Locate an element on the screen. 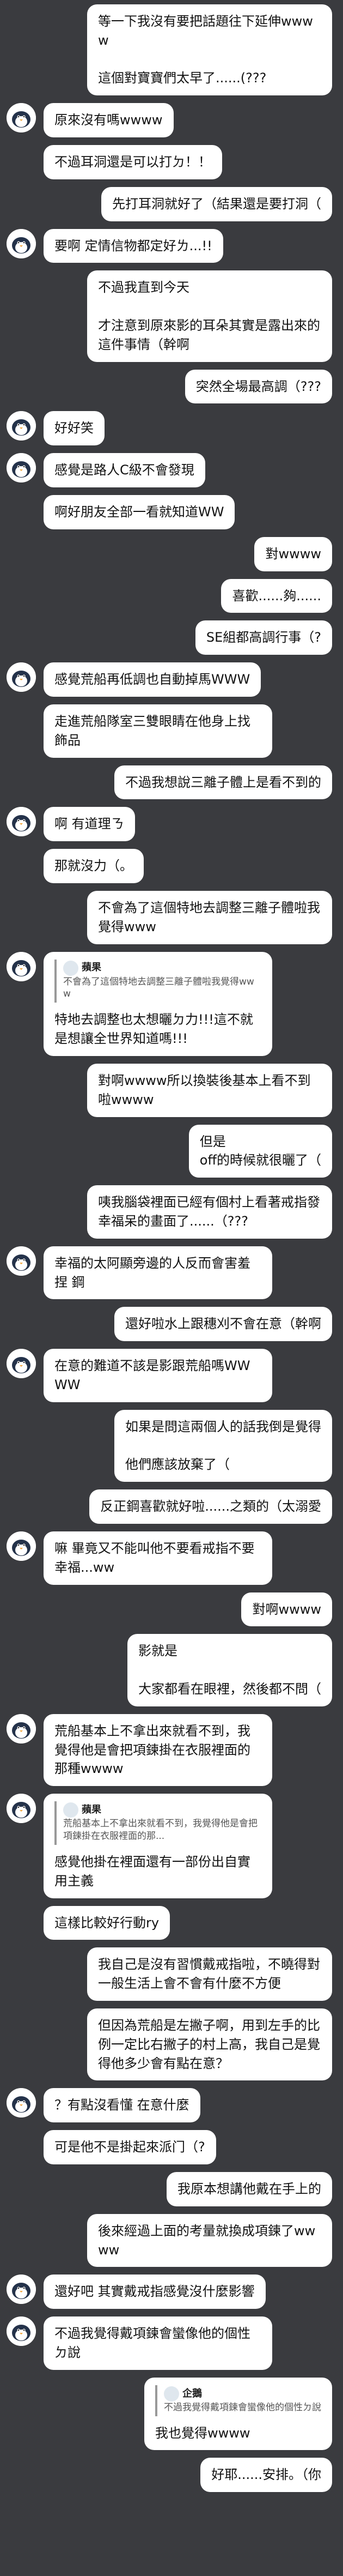 This screenshot has width=343, height=2576. message-bubble: 走進荒船隊室三雙眼睛在他身上找飾品 is located at coordinates (158, 731).